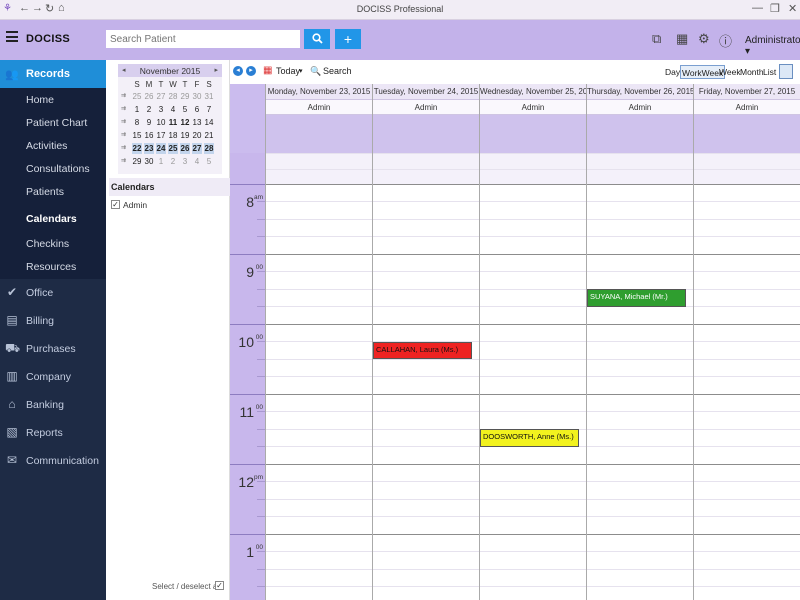  Describe the element at coordinates (532, 342) in the screenshot. I see `day-column: Wednesday, November 25, 2015 Admin` at that location.